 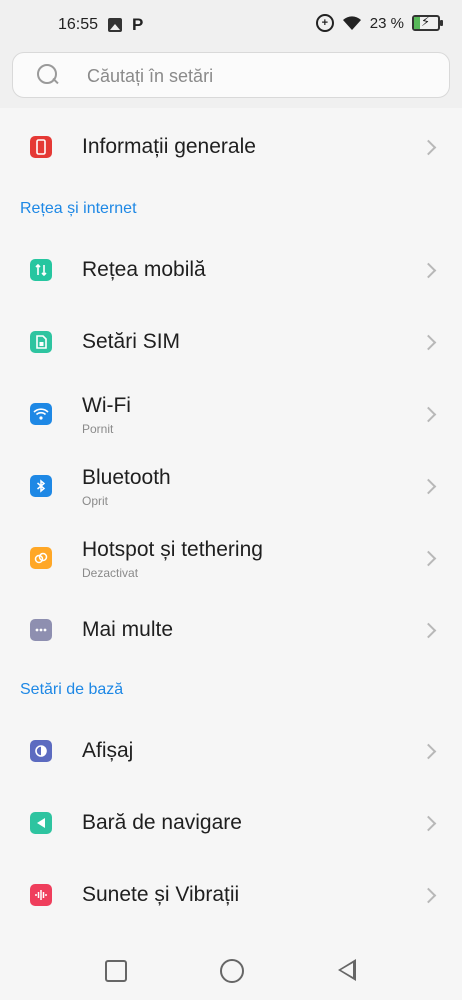 What do you see at coordinates (169, 146) in the screenshot?
I see `settings-item-label: Informații generale` at bounding box center [169, 146].